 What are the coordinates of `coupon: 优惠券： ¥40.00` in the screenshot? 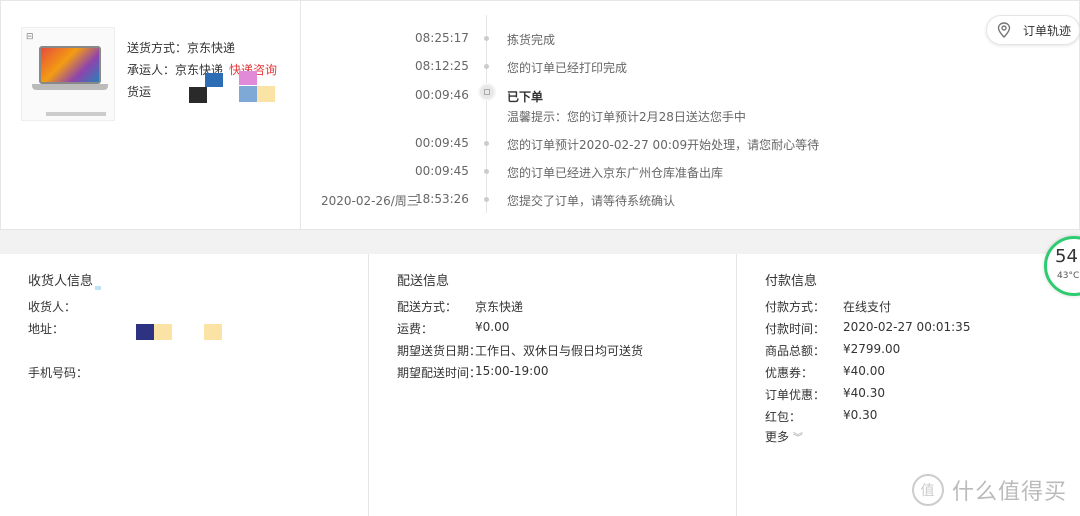 It's located at (825, 372).